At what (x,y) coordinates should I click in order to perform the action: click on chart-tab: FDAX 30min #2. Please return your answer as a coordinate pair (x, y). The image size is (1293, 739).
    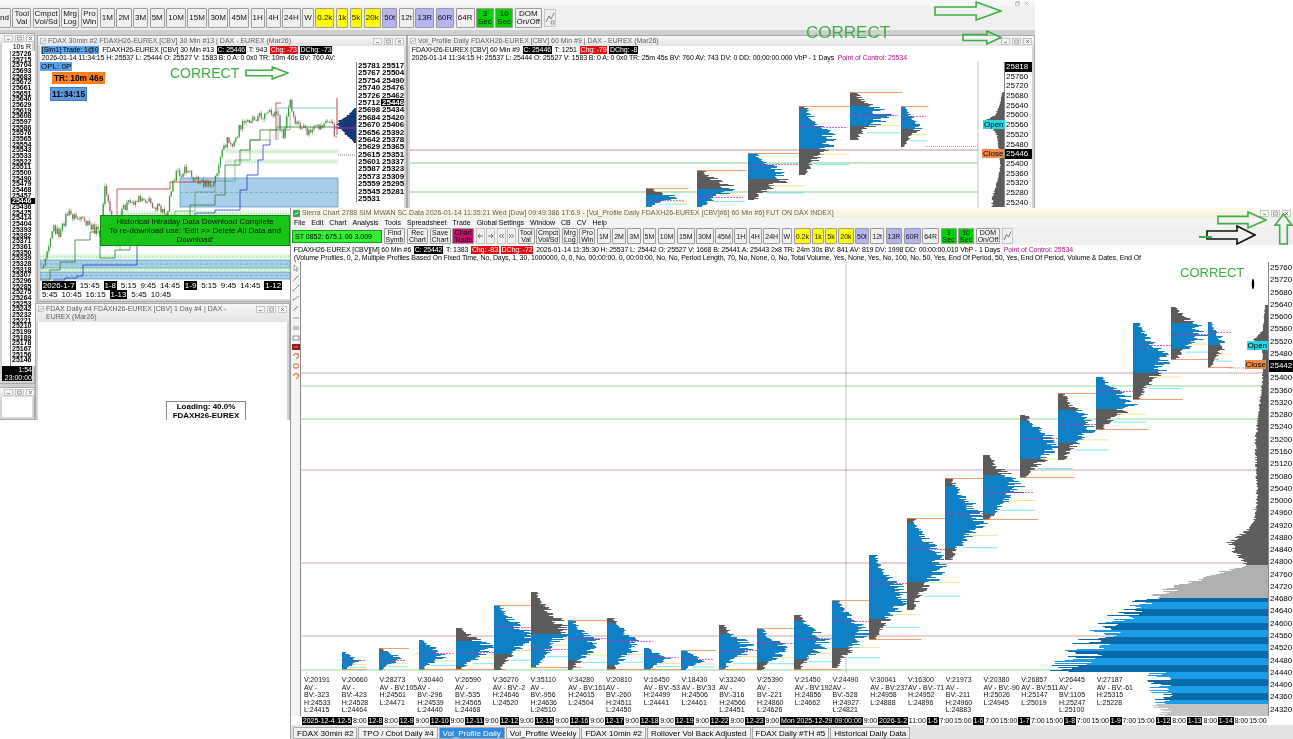
    Looking at the image, I should click on (325, 733).